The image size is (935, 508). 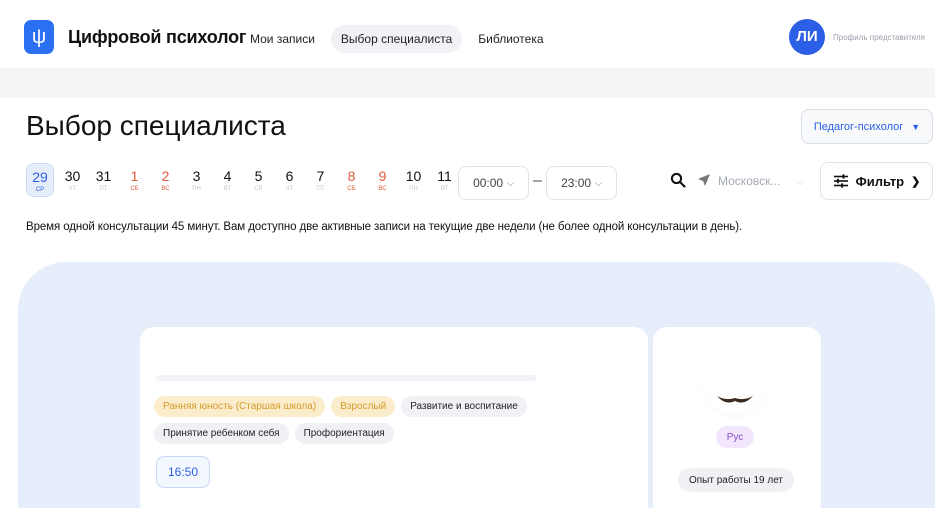 I want to click on tag-age-group: Взрослый, so click(x=363, y=406).